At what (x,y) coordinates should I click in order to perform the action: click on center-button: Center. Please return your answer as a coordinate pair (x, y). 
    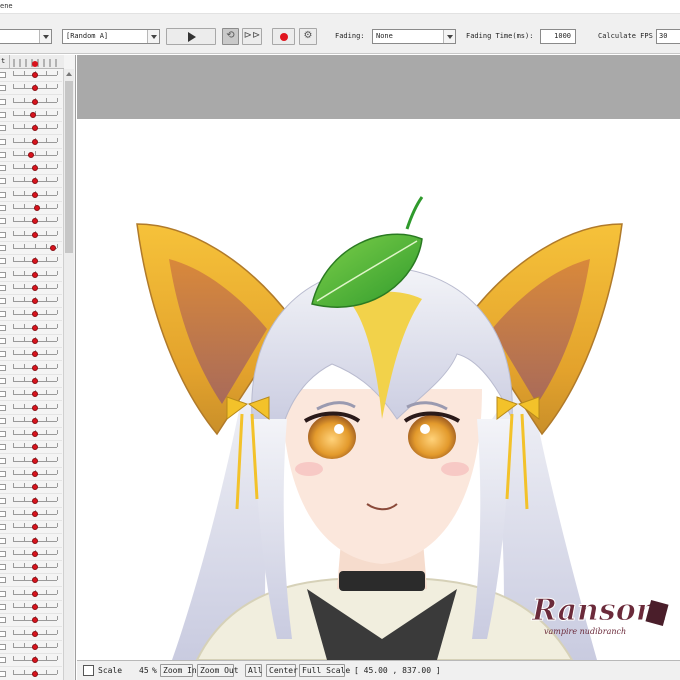
    Looking at the image, I should click on (282, 670).